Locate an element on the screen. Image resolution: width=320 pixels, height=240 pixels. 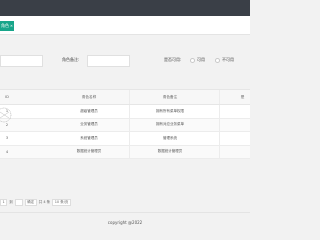
close-icon: ✕ is located at coordinates (11, 26).